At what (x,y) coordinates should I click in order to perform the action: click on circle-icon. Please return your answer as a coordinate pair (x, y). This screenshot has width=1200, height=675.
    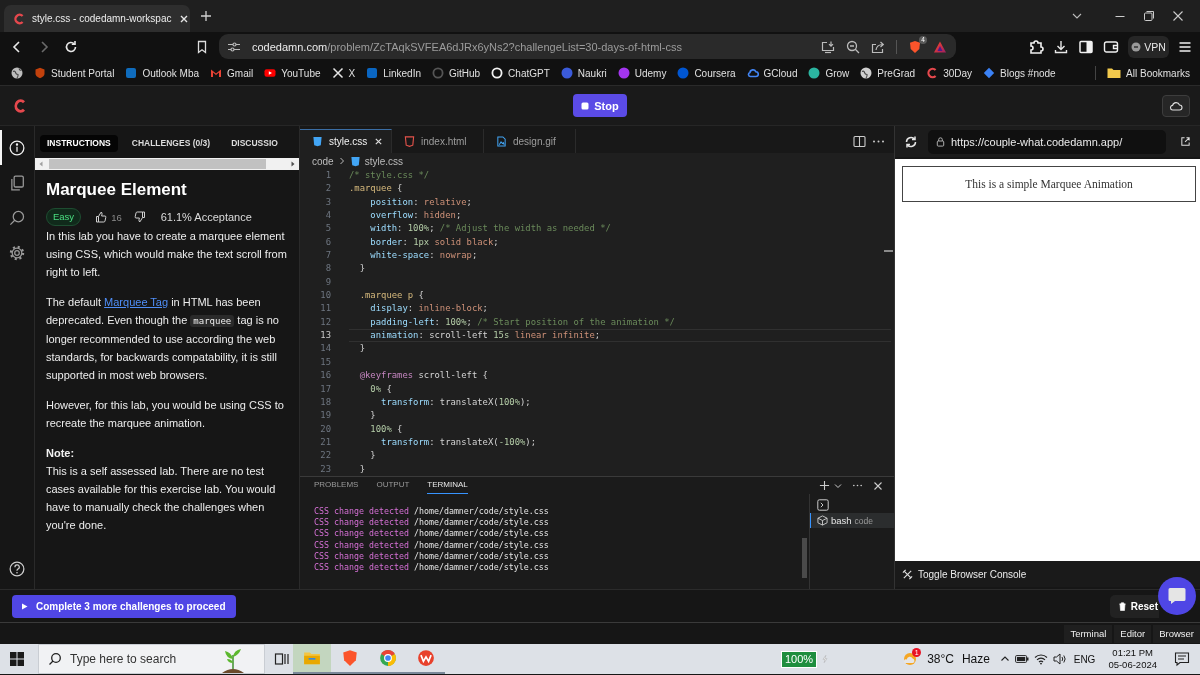
    Looking at the image, I should click on (566, 73).